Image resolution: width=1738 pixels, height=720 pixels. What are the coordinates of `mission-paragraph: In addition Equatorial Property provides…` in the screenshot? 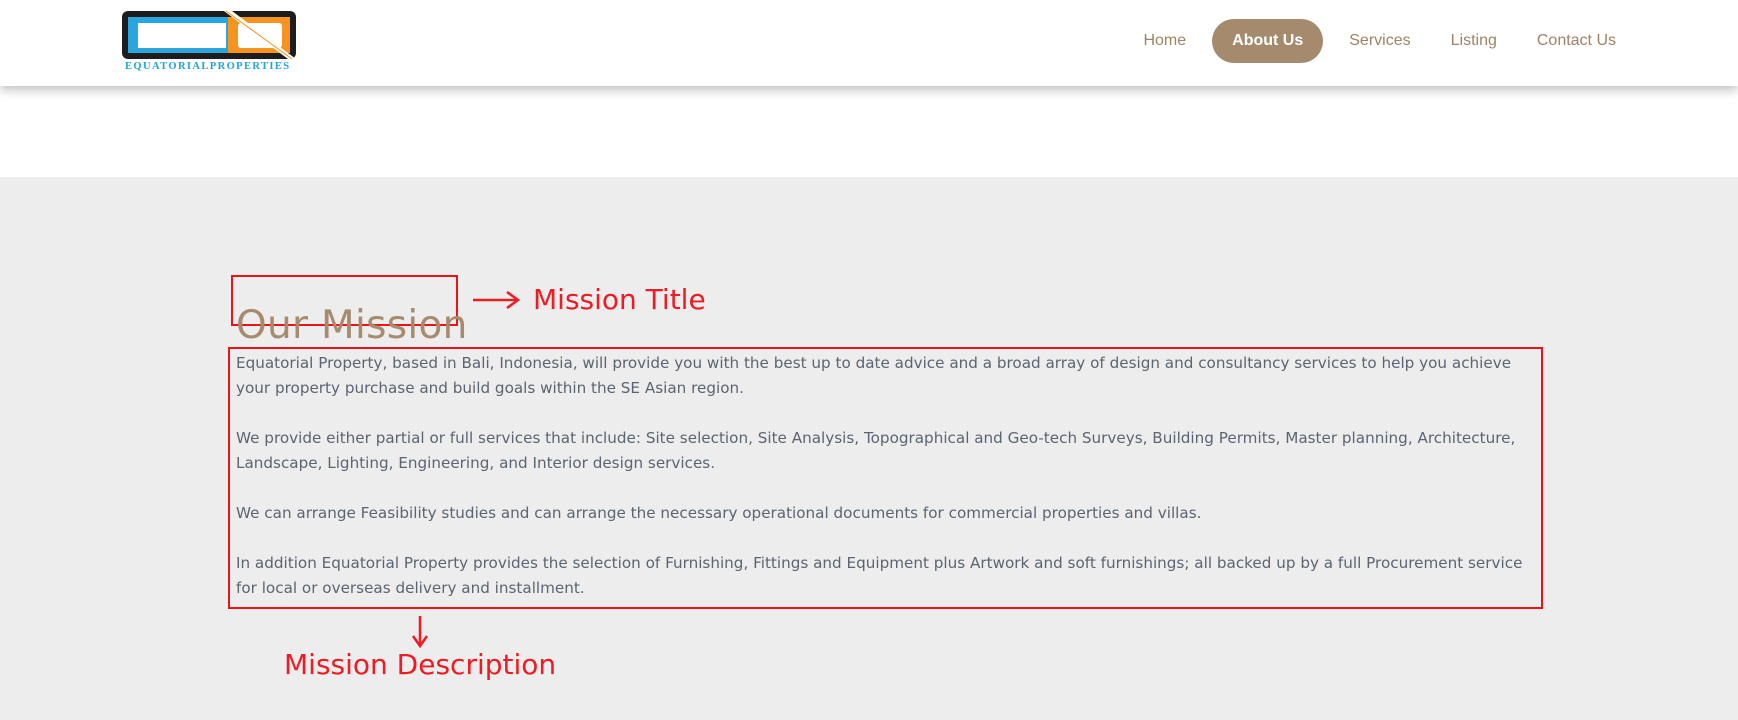 It's located at (879, 575).